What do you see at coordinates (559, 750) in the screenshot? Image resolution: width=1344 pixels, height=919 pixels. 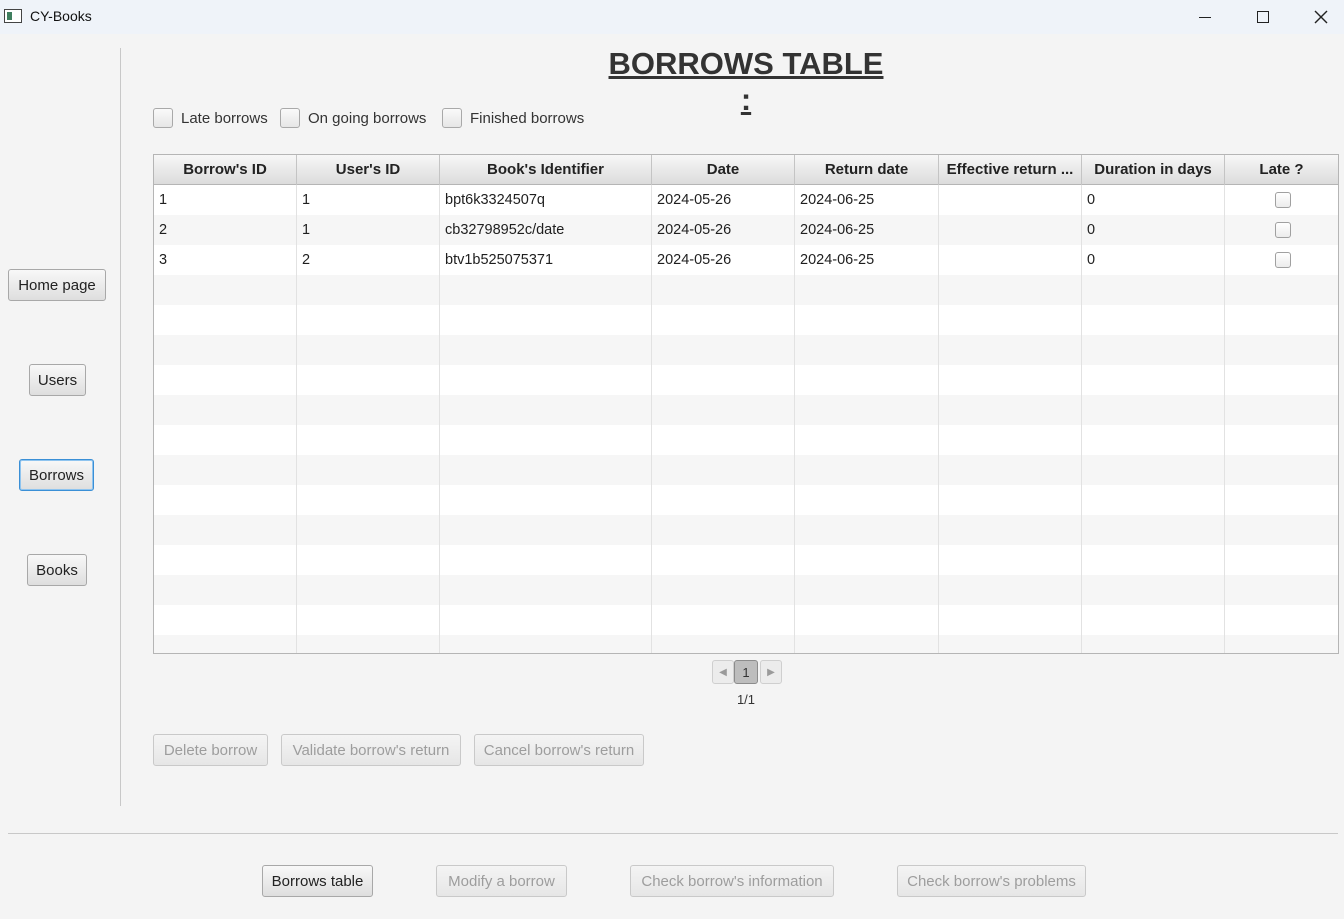 I see `cancel-return-button: Cancel borrow's return` at bounding box center [559, 750].